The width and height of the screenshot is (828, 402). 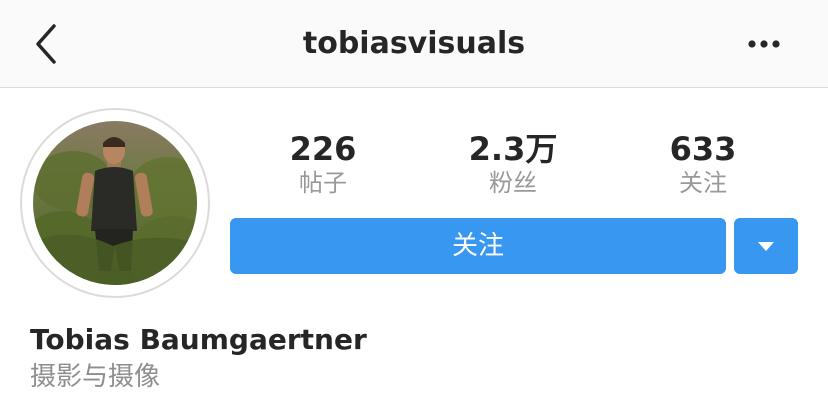 I want to click on more-horizontal-icon, so click(x=764, y=44).